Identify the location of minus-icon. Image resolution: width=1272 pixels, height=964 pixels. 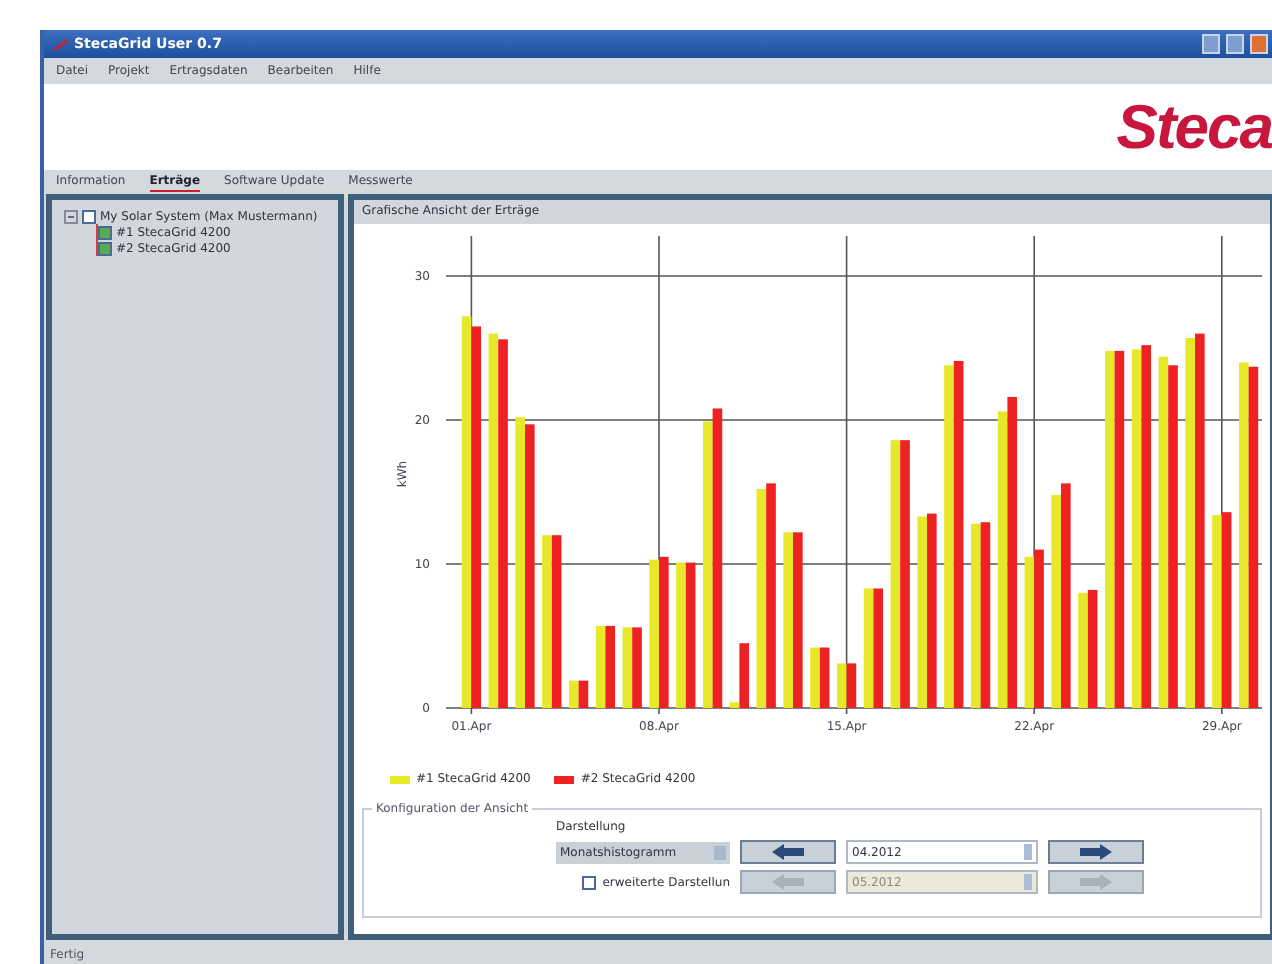
(71, 216).